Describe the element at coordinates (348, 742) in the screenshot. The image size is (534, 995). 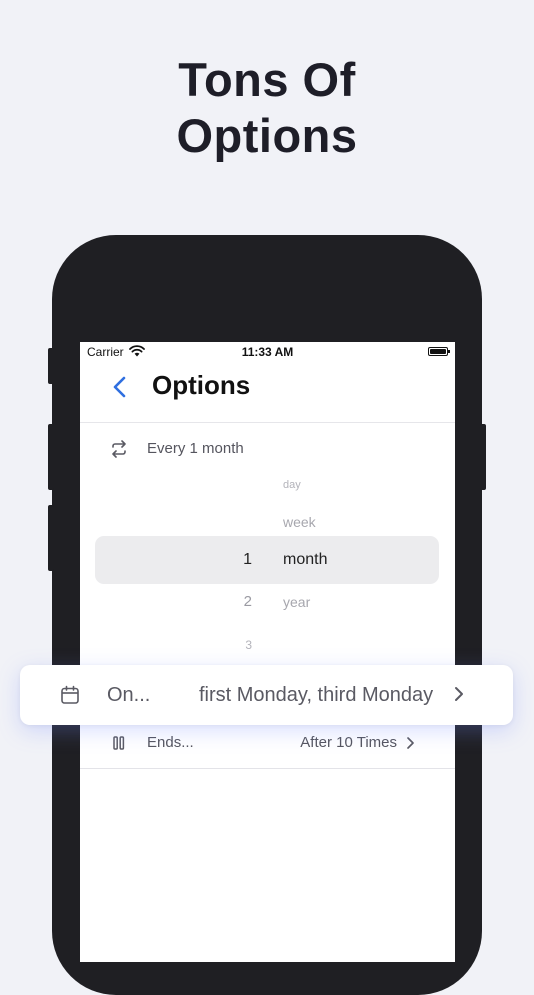
I see `ends-value: After 10 Times` at that location.